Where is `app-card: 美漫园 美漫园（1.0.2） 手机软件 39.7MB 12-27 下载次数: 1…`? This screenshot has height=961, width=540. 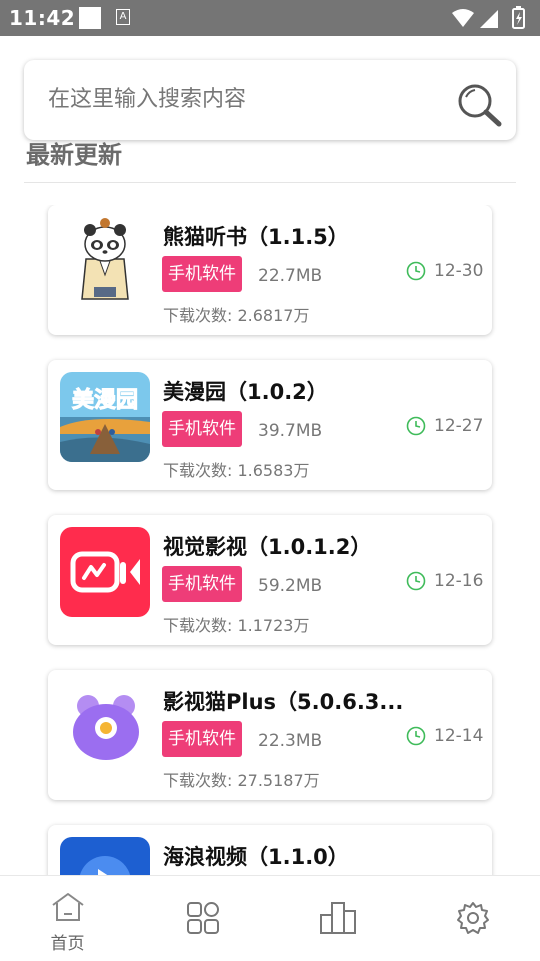
app-card: 美漫园 美漫园（1.0.2） 手机软件 39.7MB 12-27 下载次数: 1… is located at coordinates (270, 425).